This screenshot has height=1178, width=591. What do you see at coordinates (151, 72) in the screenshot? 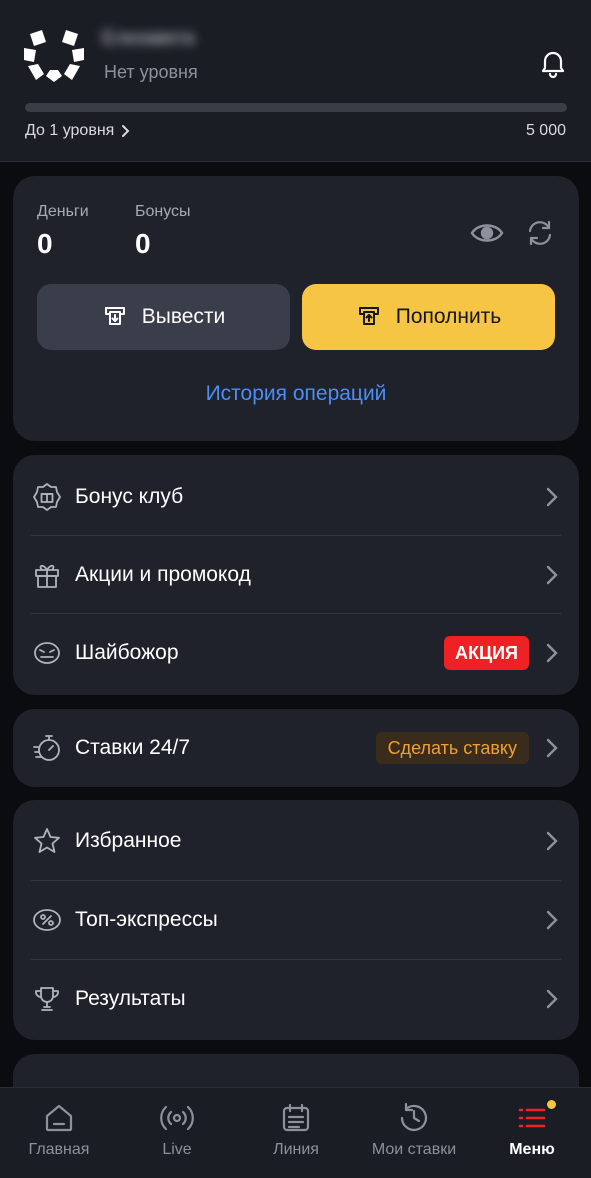
I see `level-name: Нет уровня` at bounding box center [151, 72].